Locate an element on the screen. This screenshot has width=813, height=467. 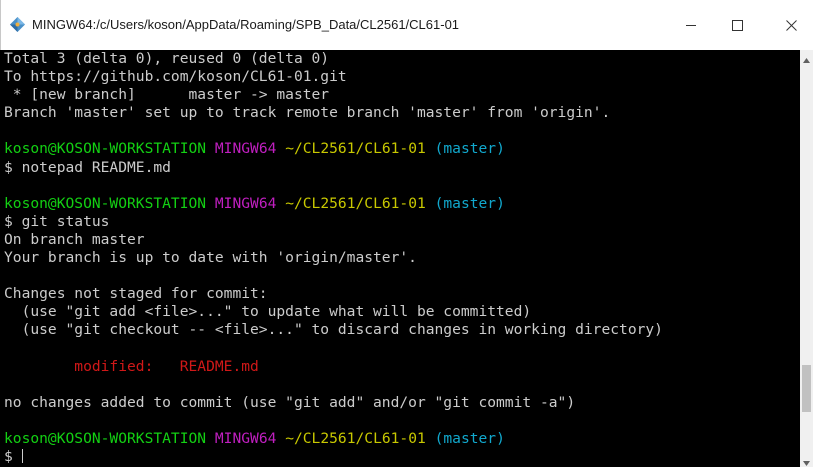
terminal-text-segment: $ is located at coordinates (13, 457).